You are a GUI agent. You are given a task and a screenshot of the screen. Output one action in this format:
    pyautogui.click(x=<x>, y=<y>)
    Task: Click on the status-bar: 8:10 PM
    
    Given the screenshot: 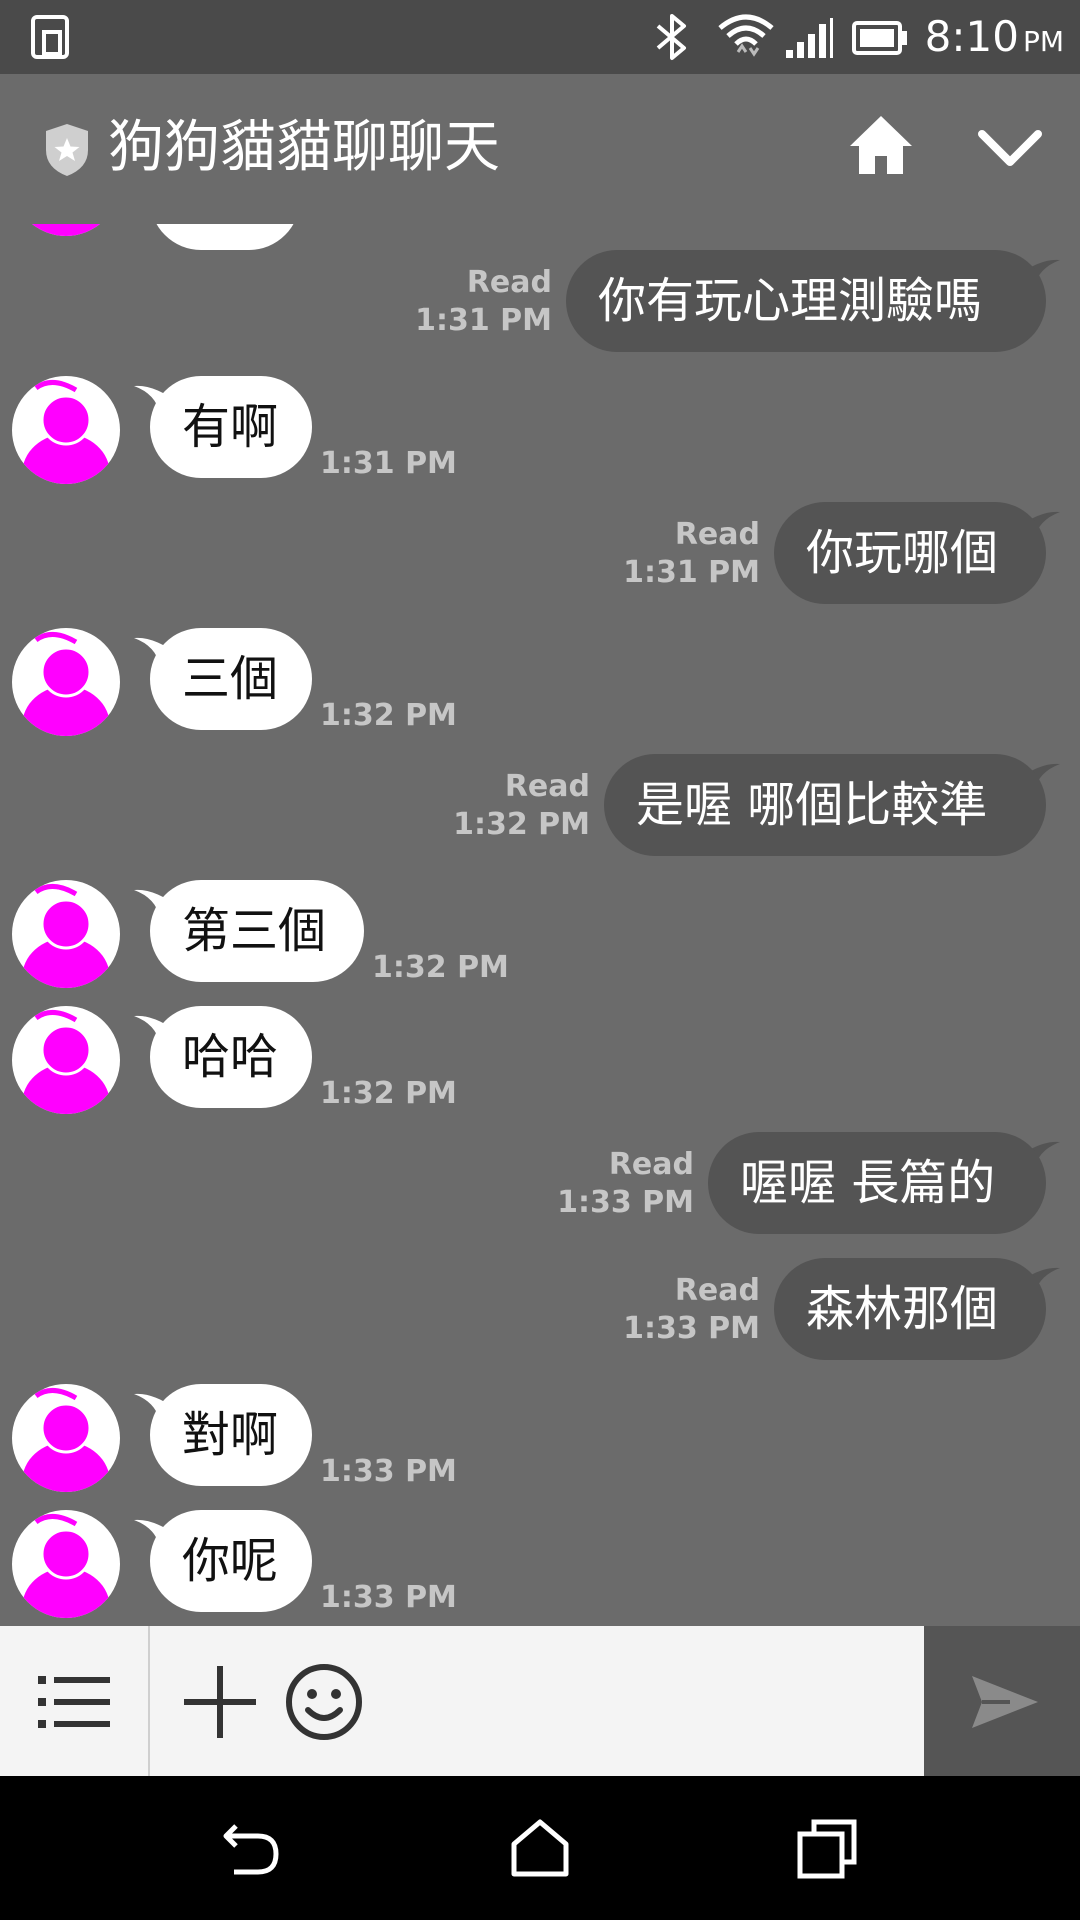 What is the action you would take?
    pyautogui.click(x=540, y=37)
    